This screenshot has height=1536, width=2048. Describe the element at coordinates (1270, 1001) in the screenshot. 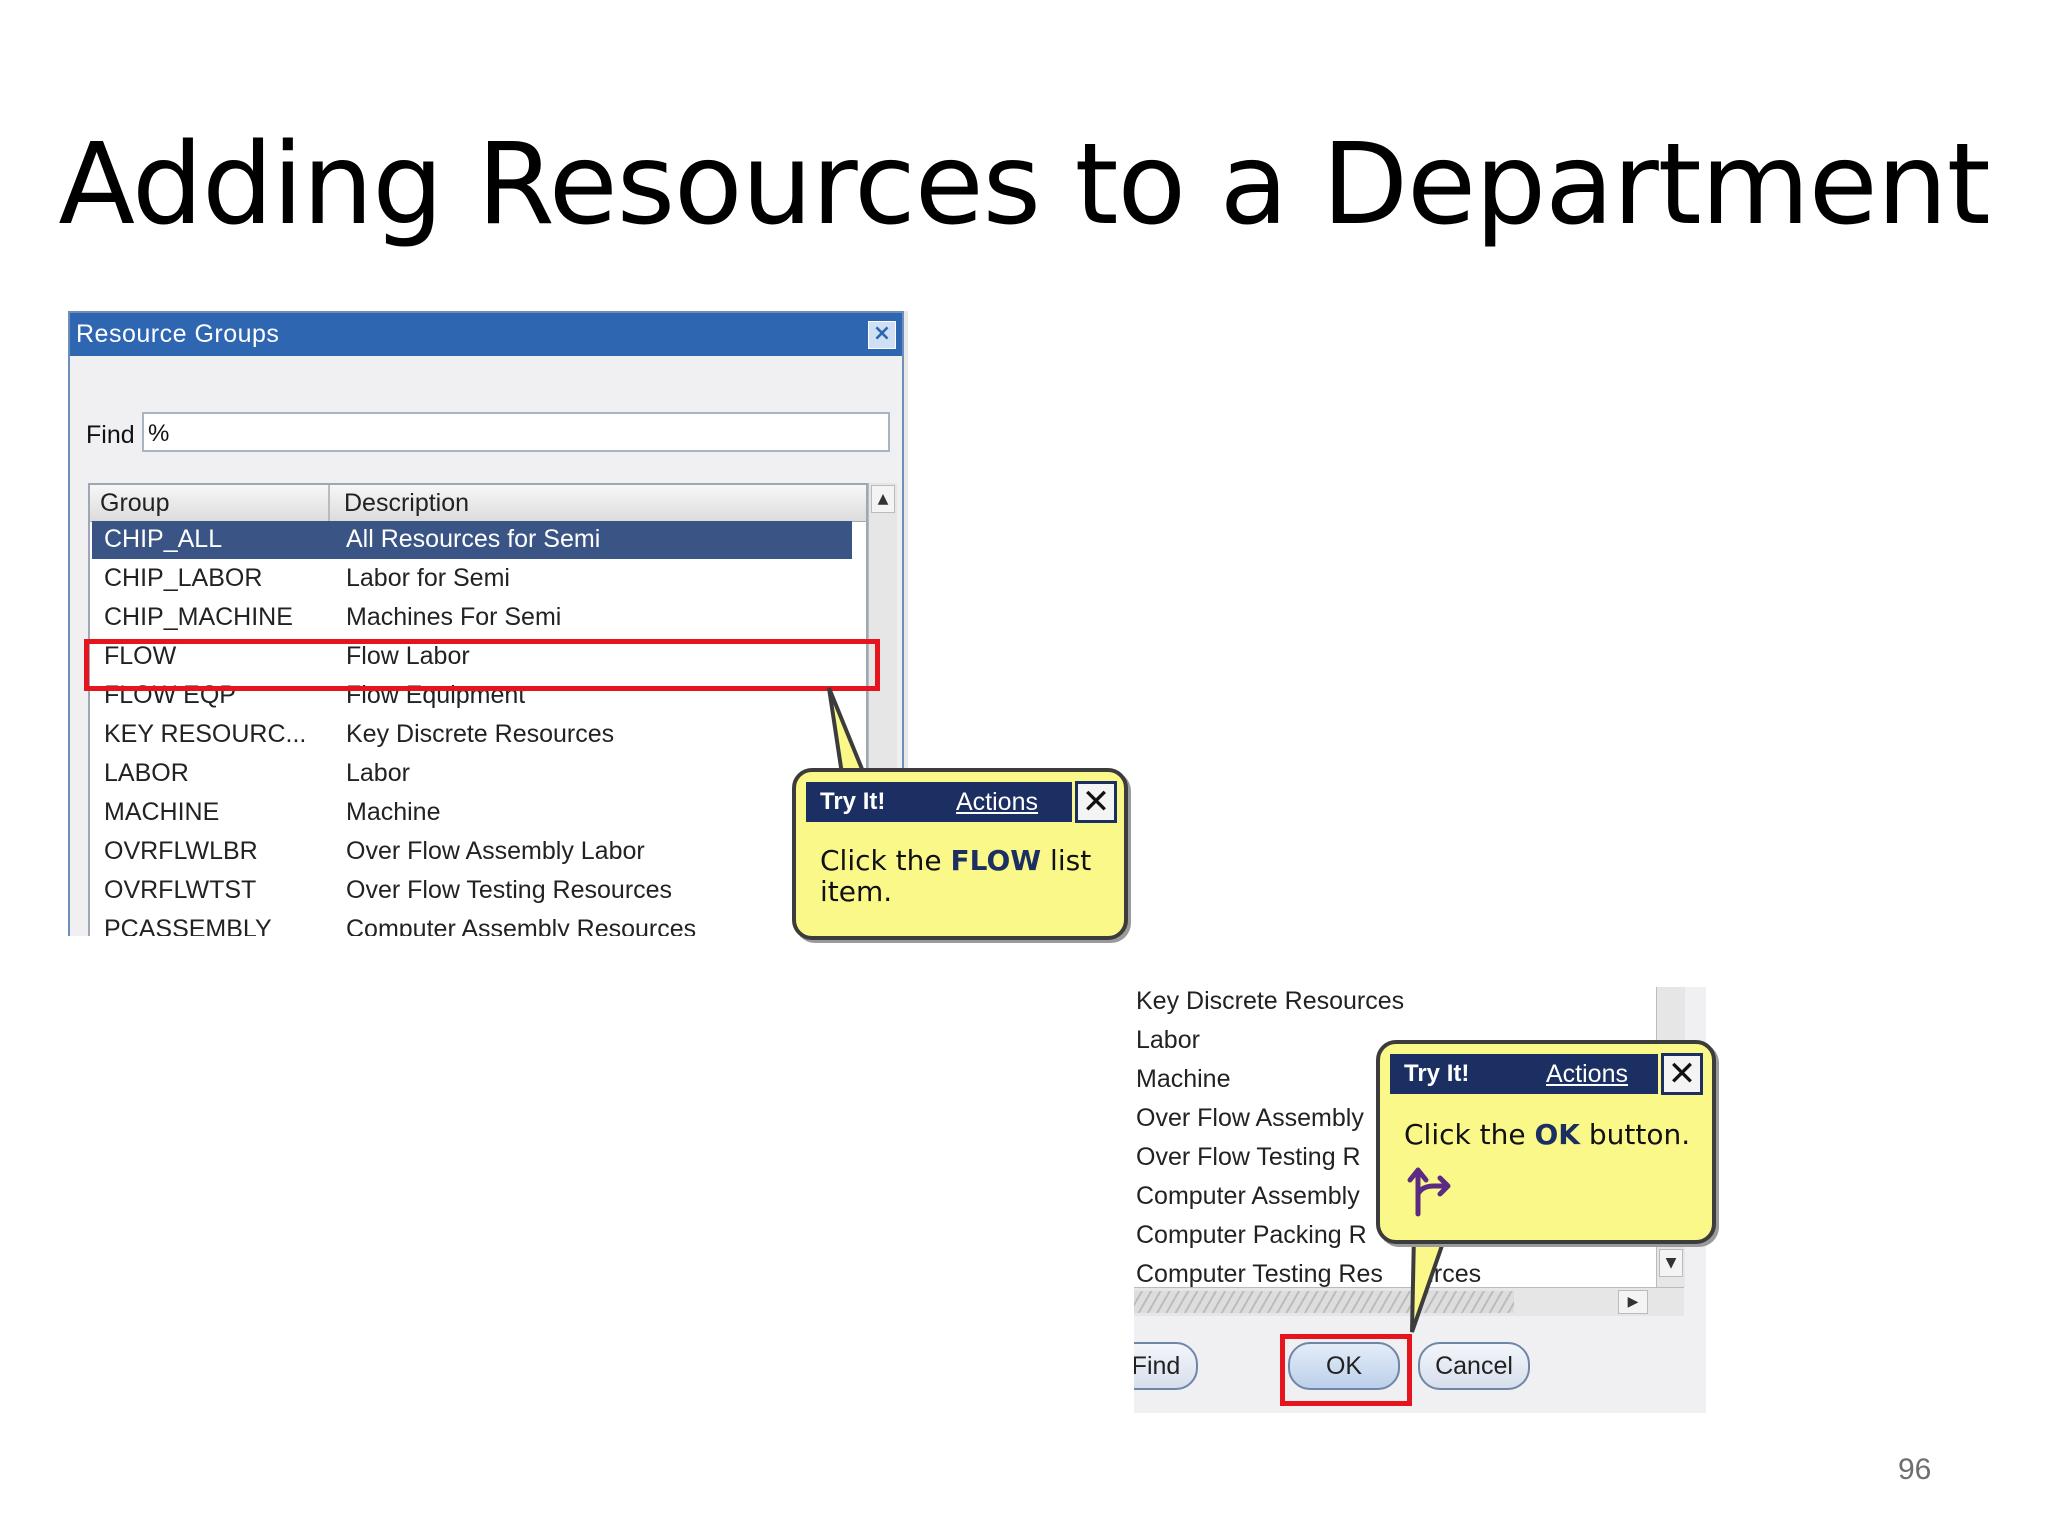

I see `list-item: Key Discrete Resources` at that location.